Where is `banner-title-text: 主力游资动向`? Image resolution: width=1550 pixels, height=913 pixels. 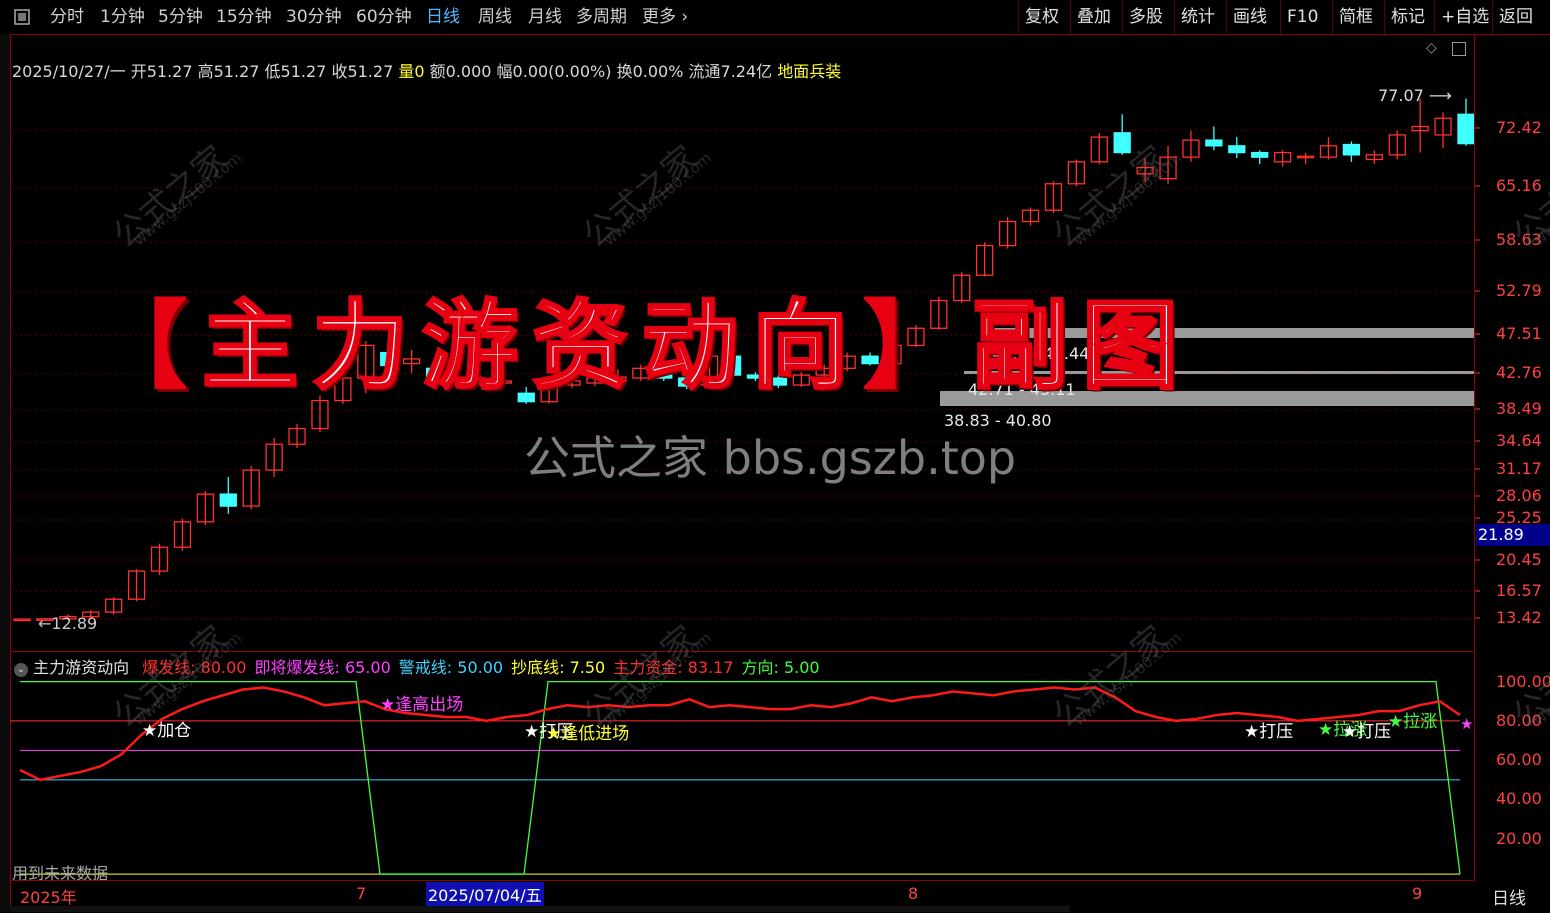 banner-title-text: 主力游资动向 is located at coordinates (531, 346).